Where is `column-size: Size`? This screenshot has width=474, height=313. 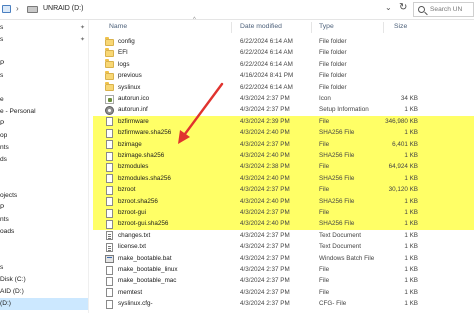 column-size: Size is located at coordinates (400, 26).